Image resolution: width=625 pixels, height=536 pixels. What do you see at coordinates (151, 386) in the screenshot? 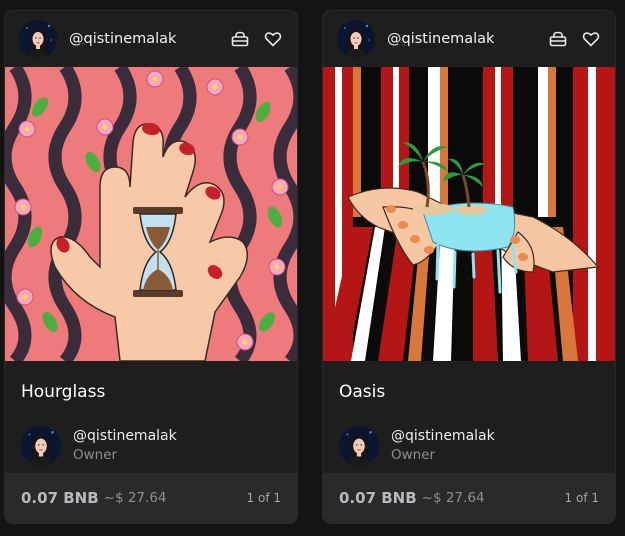
I see `nft-title: Hourglass` at bounding box center [151, 386].